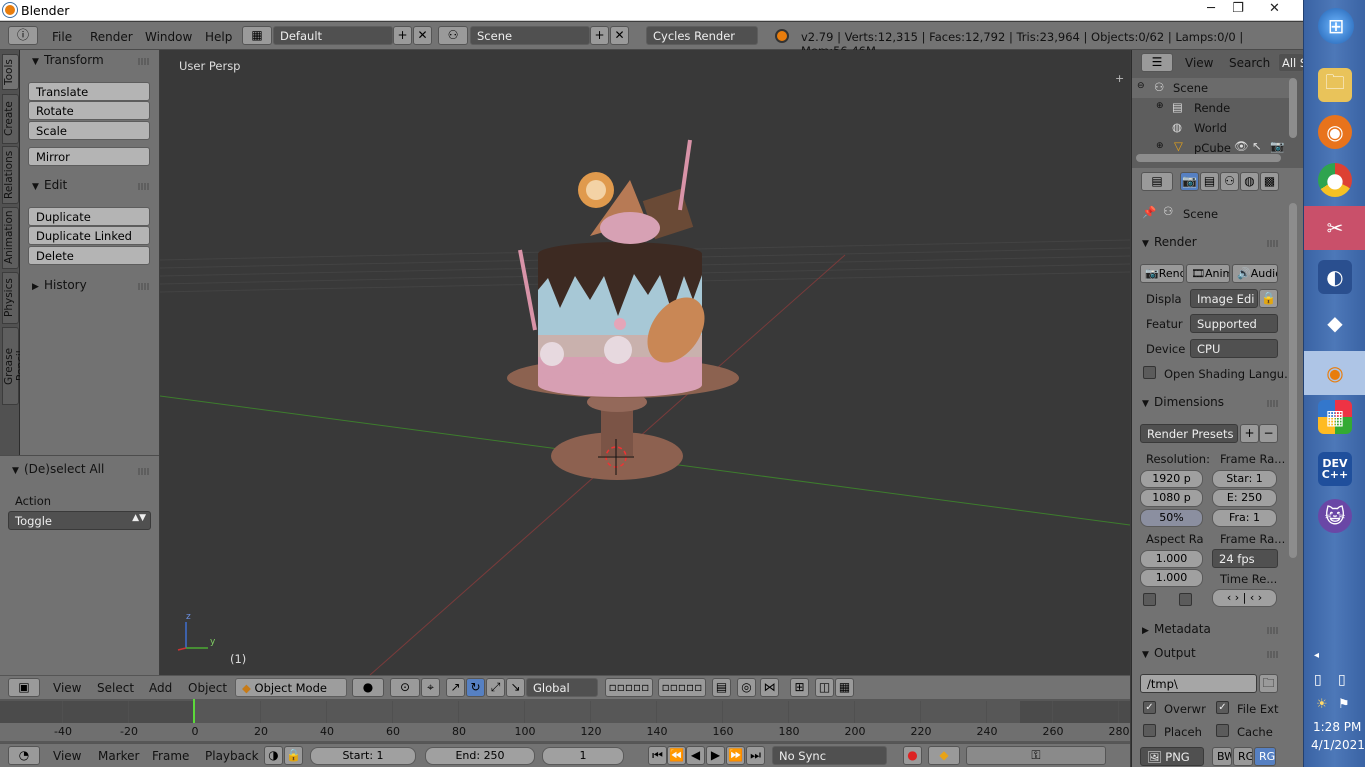 This screenshot has height=767, width=1365. Describe the element at coordinates (363, 756) in the screenshot. I see `start-frame-field: Start: 1` at that location.